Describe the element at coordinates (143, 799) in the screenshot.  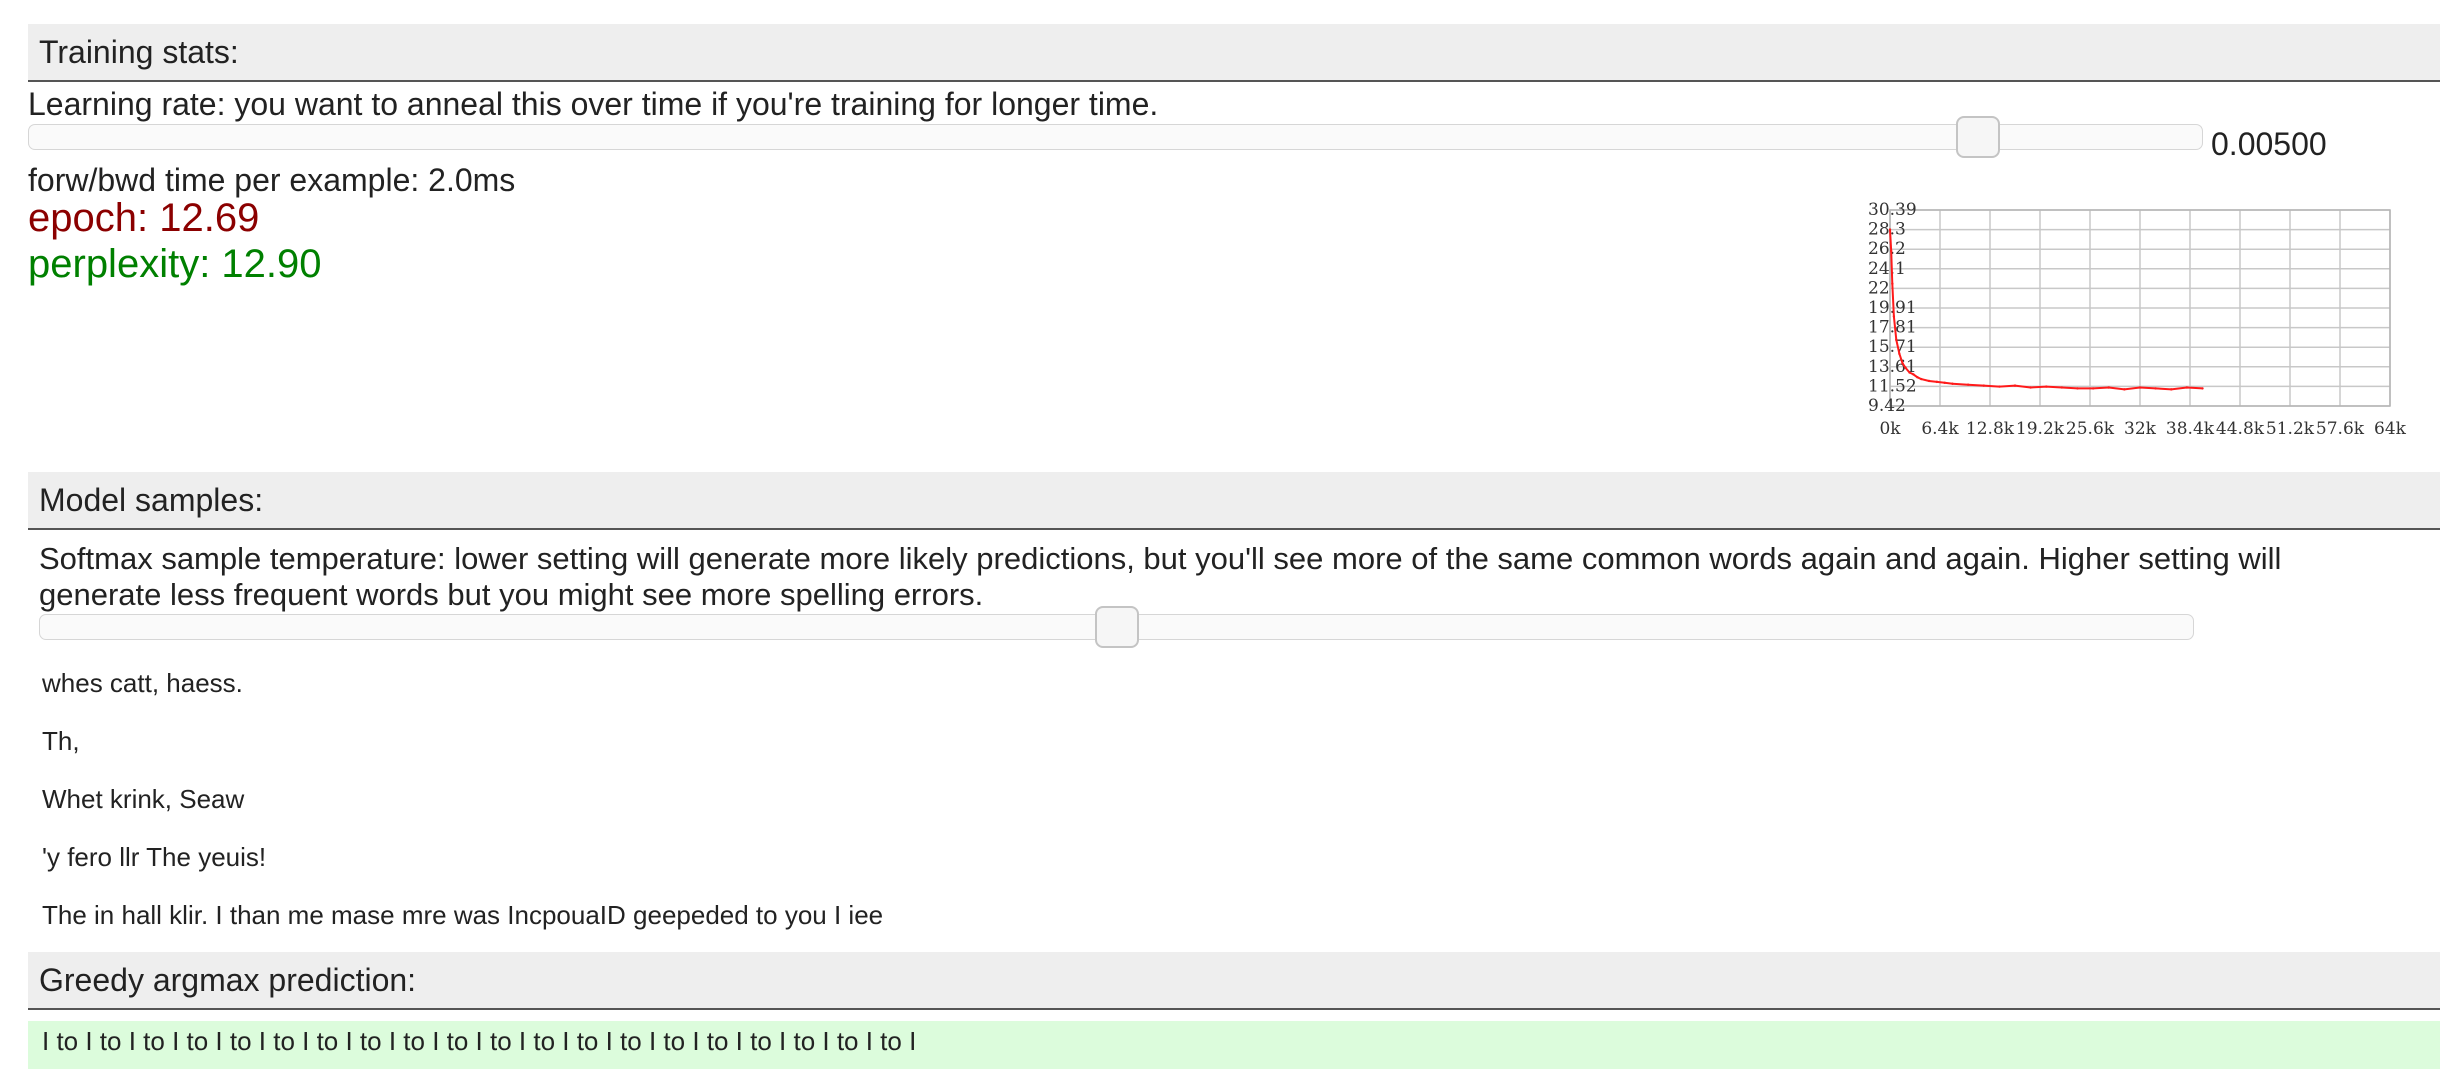
I see `sample-line: Whet krink, Seaw` at that location.